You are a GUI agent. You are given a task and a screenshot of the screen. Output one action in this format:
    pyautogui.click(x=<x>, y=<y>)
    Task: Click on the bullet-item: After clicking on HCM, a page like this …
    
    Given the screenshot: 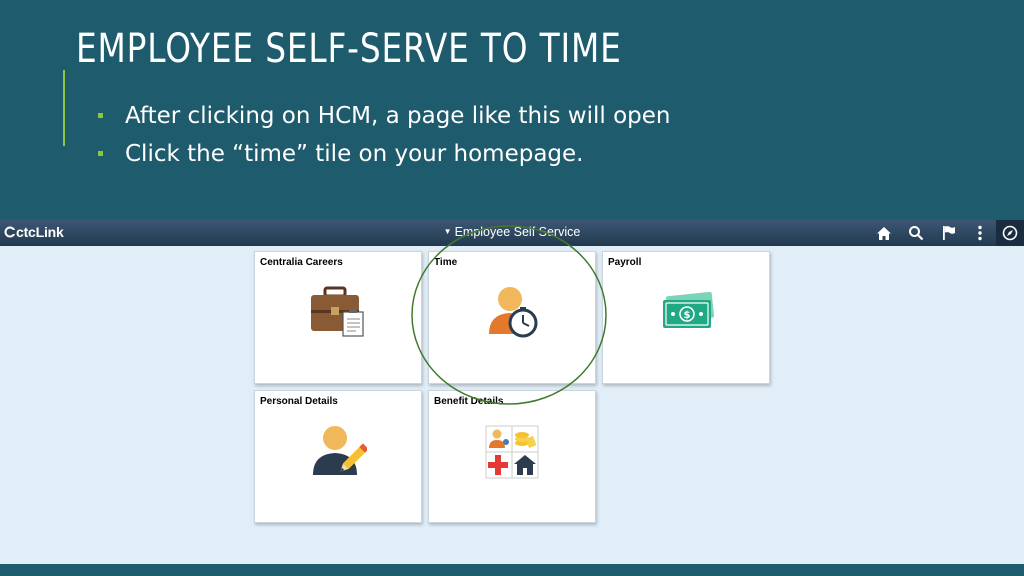 What is the action you would take?
    pyautogui.click(x=383, y=119)
    